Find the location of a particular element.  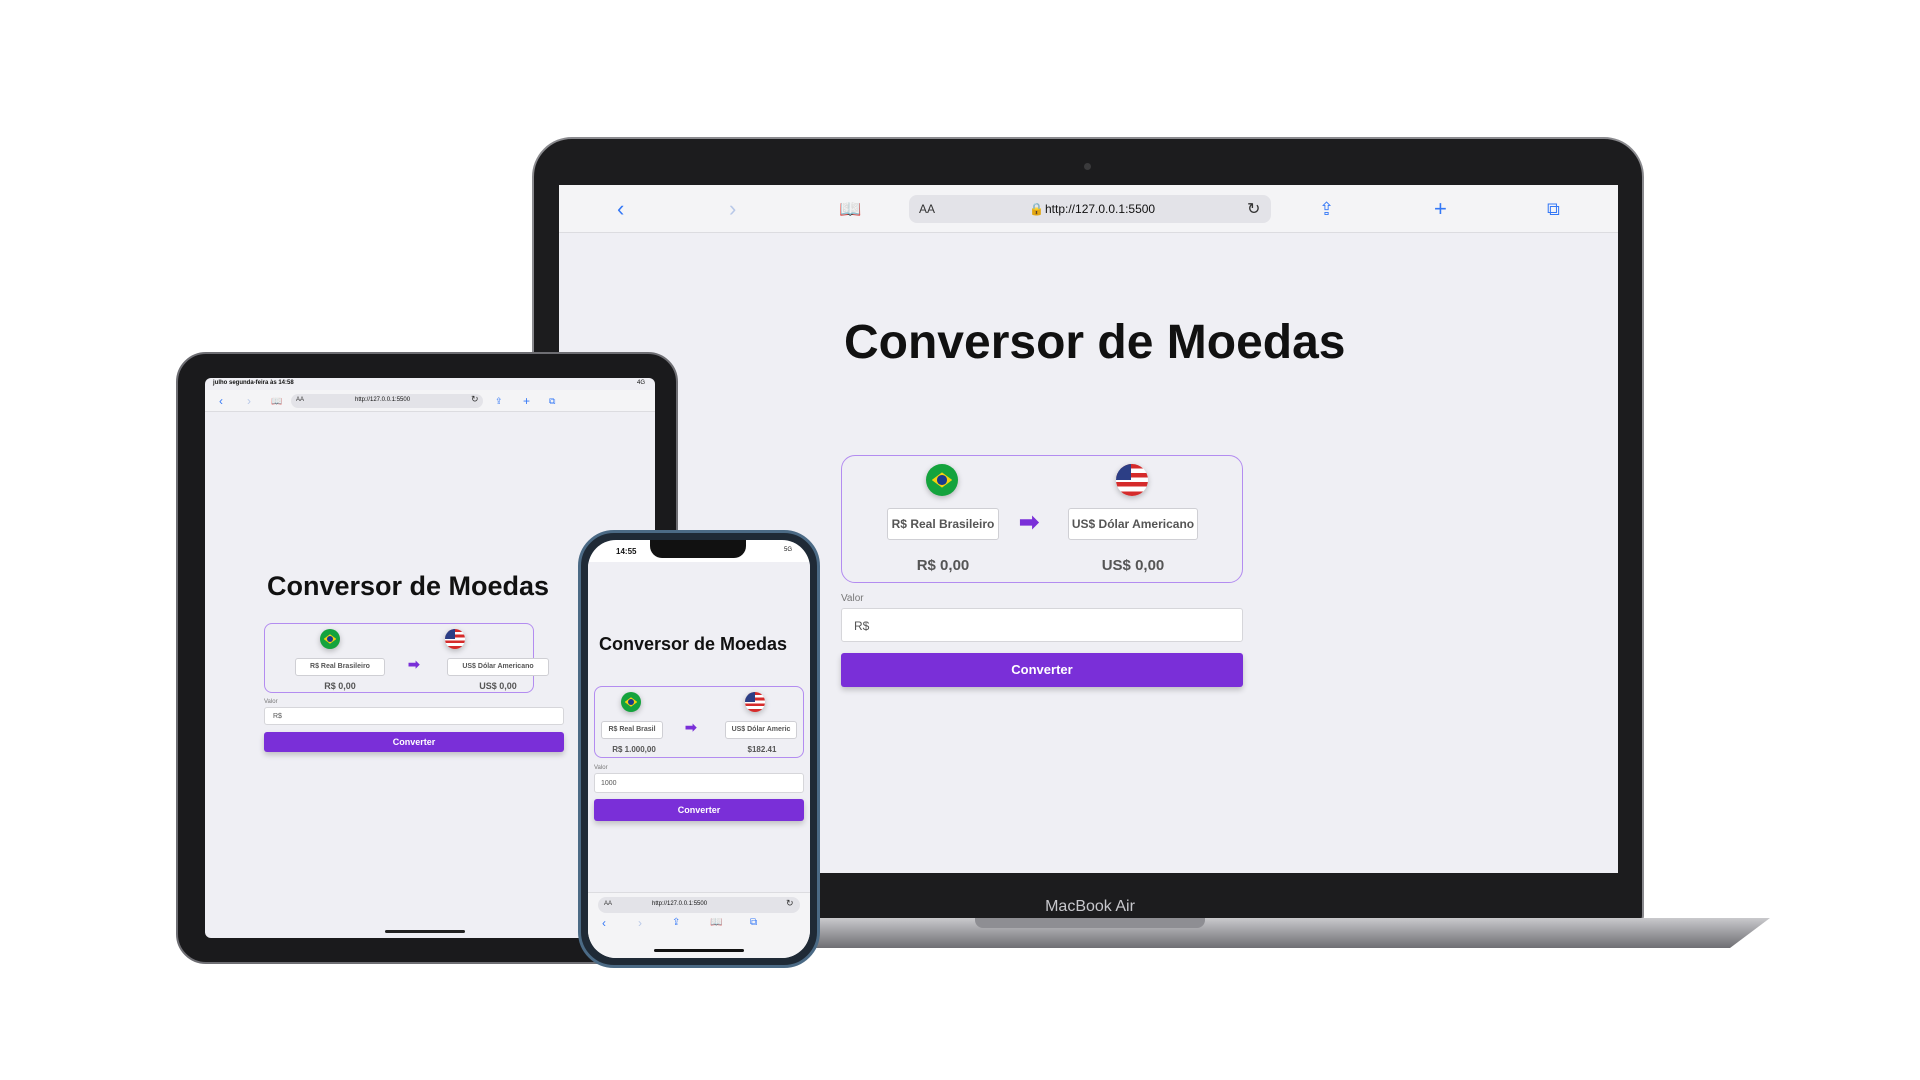

ipad-status-time: julho segunda-feira às 14:58 is located at coordinates (253, 383).